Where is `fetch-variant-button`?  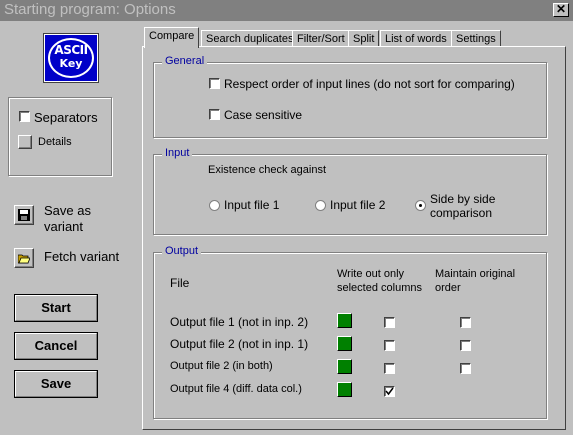
fetch-variant-button is located at coordinates (24, 258).